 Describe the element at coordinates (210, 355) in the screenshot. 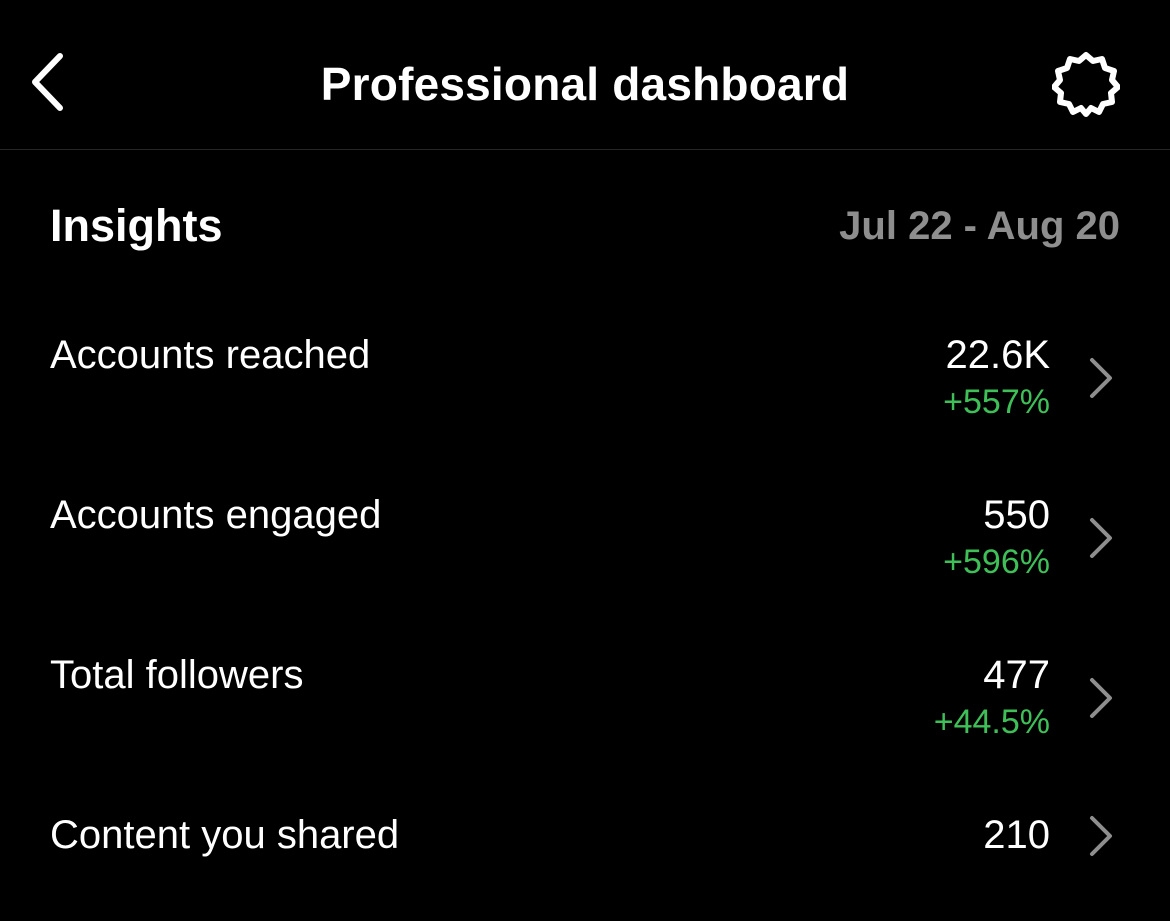

I see `row-label: Accounts reached` at that location.